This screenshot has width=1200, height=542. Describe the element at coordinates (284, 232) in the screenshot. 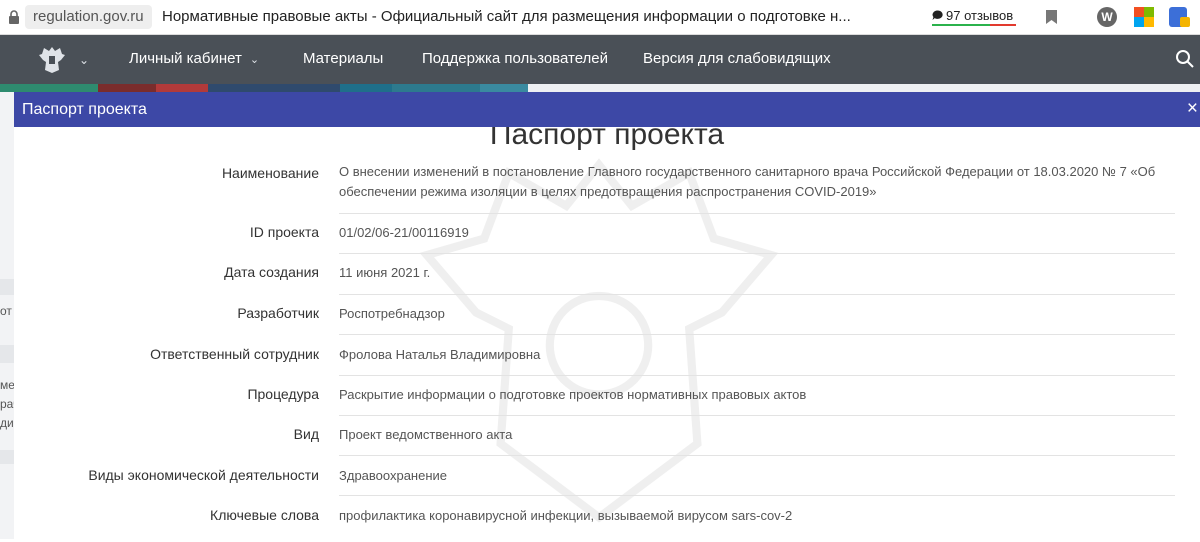

I see `field-label: ID проекта` at that location.